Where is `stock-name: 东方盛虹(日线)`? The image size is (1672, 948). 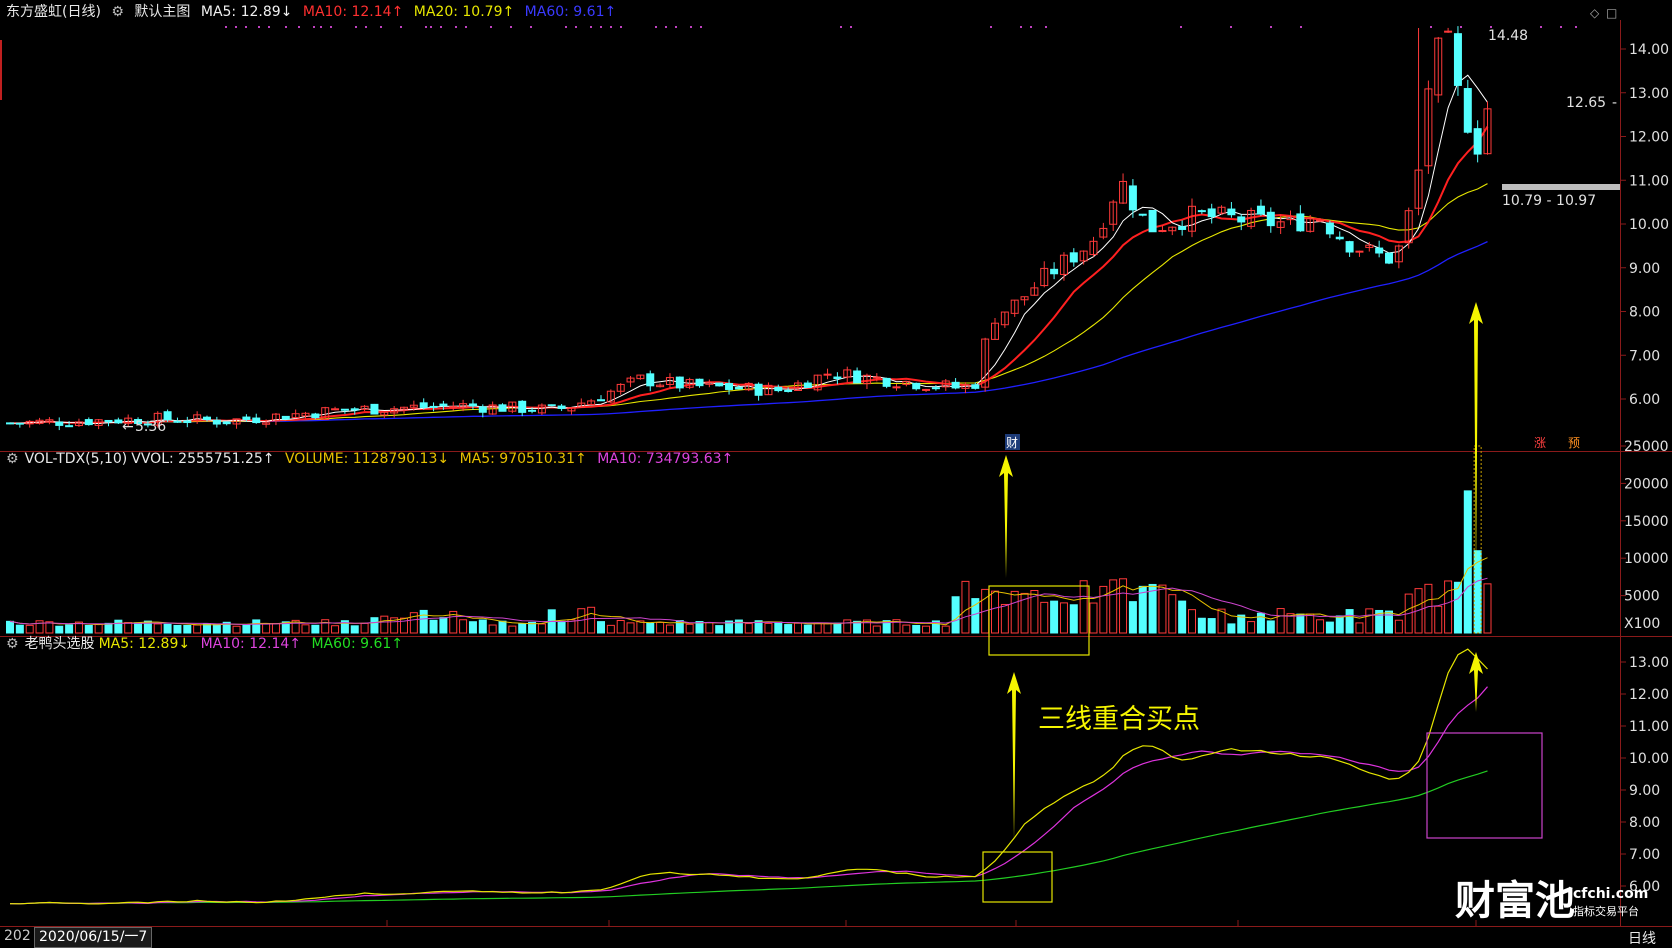
stock-name: 东方盛虹(日线) is located at coordinates (53, 12).